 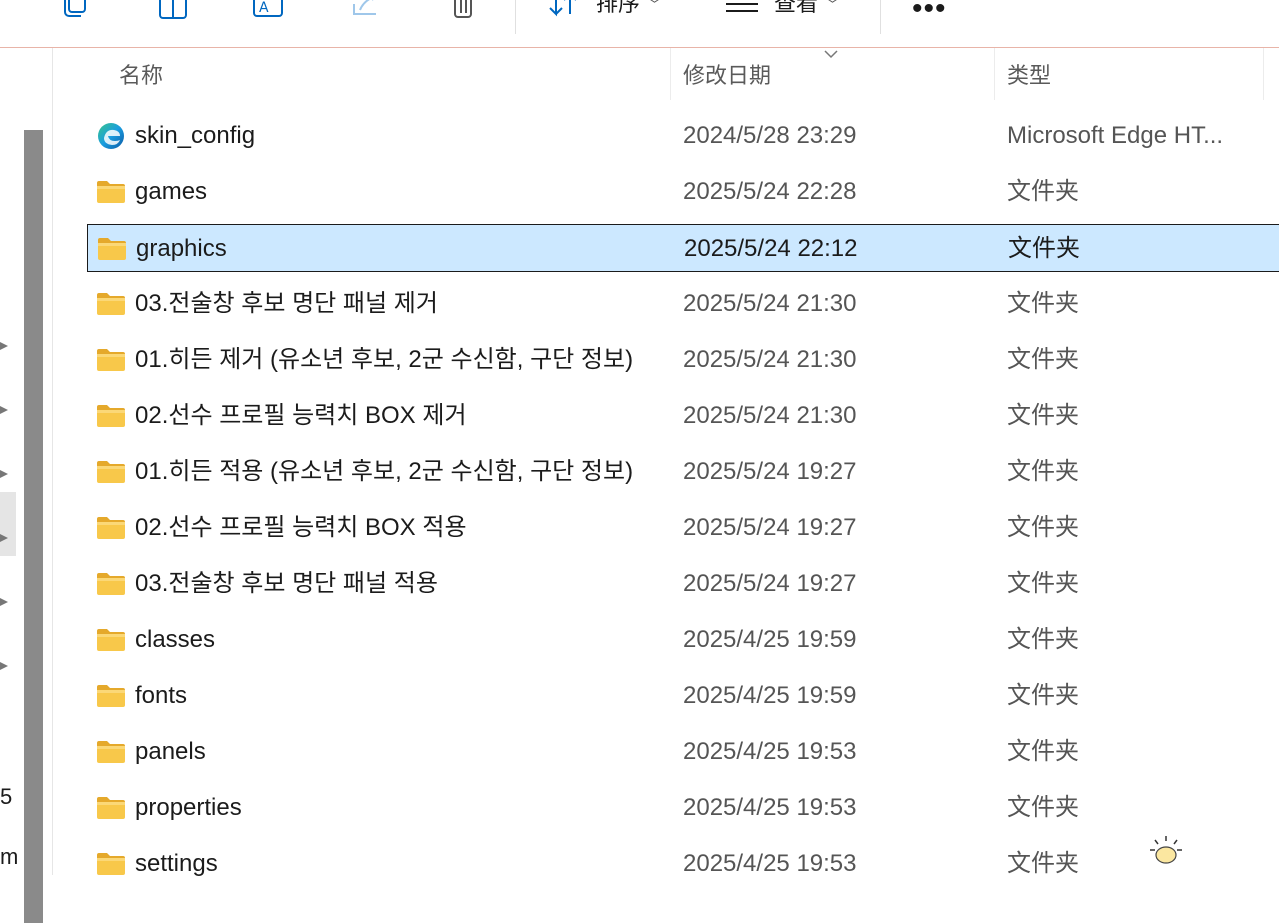 I want to click on file-name: classes, so click(x=175, y=640).